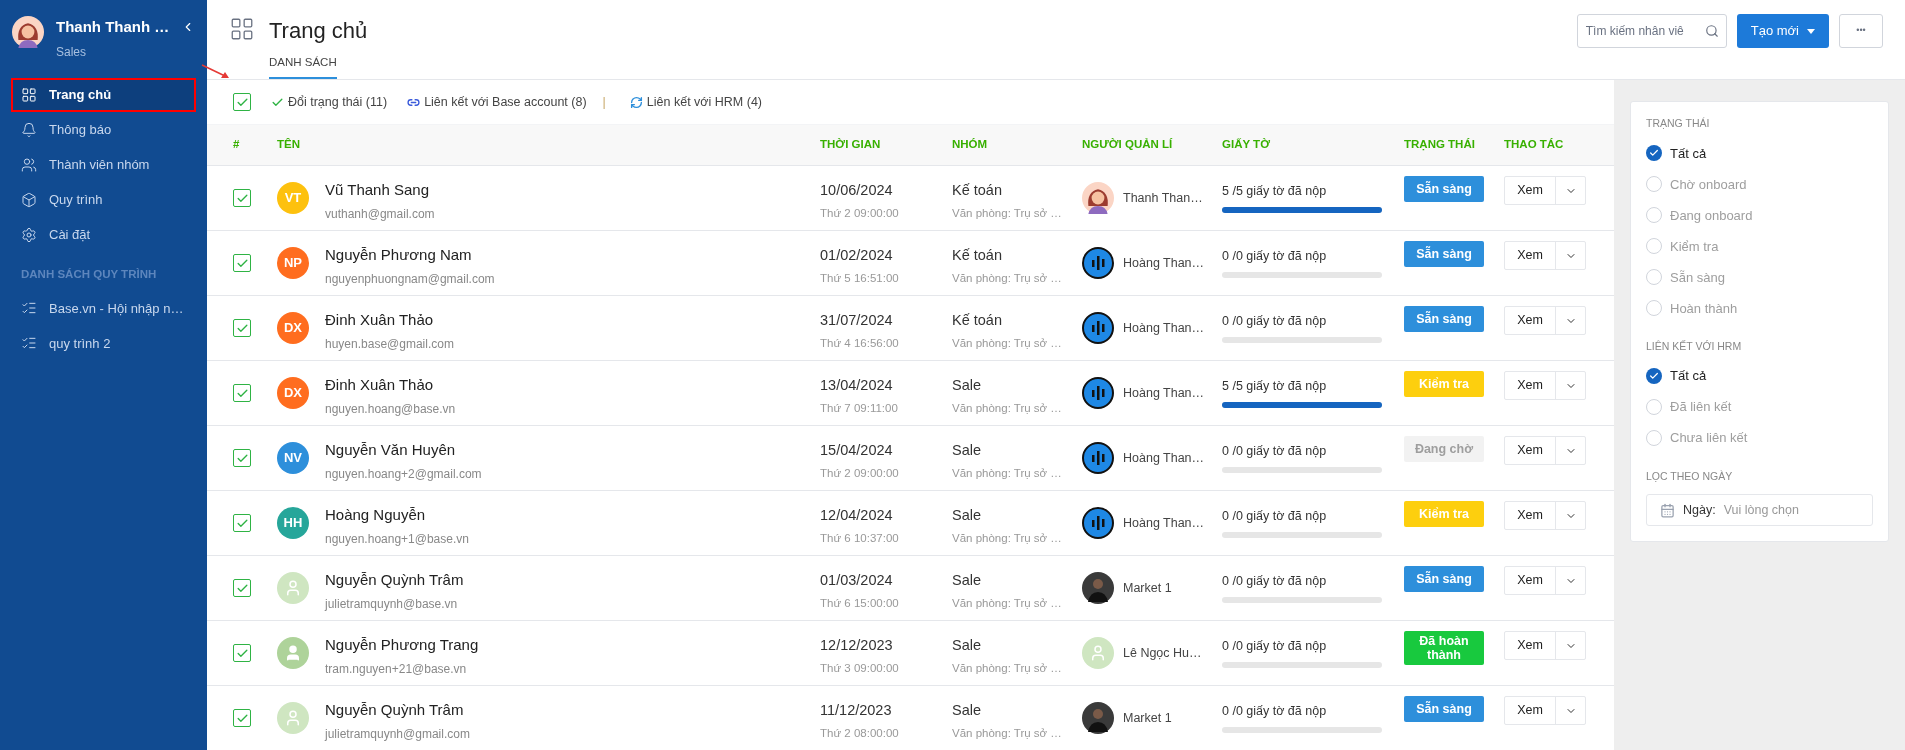 Image resolution: width=1905 pixels, height=750 pixels. What do you see at coordinates (857, 320) in the screenshot?
I see `date-text: 31/07/2024` at bounding box center [857, 320].